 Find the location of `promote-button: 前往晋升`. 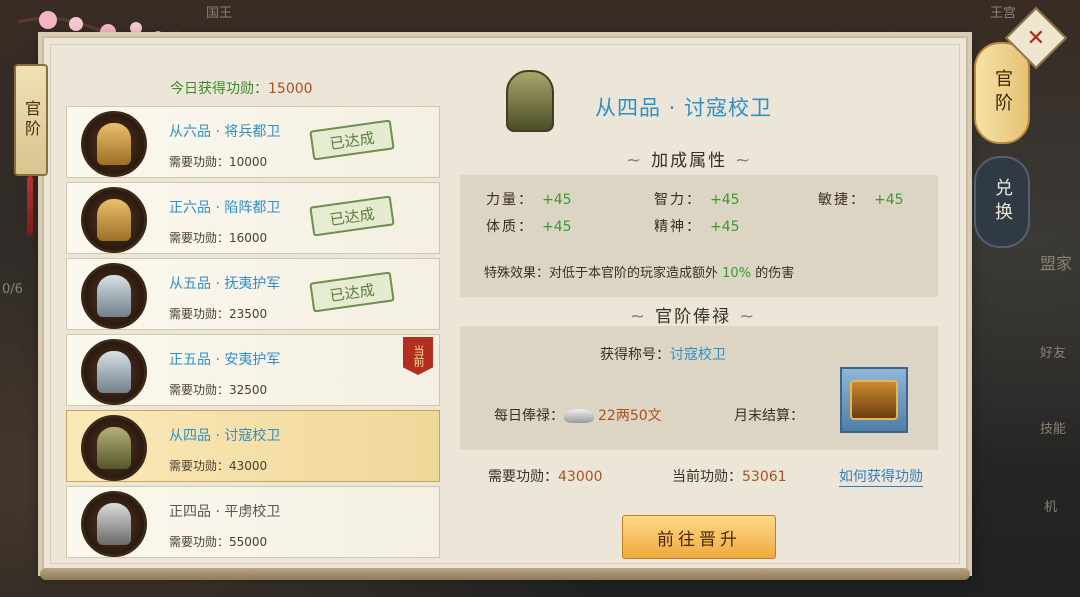

promote-button: 前往晋升 is located at coordinates (699, 537).